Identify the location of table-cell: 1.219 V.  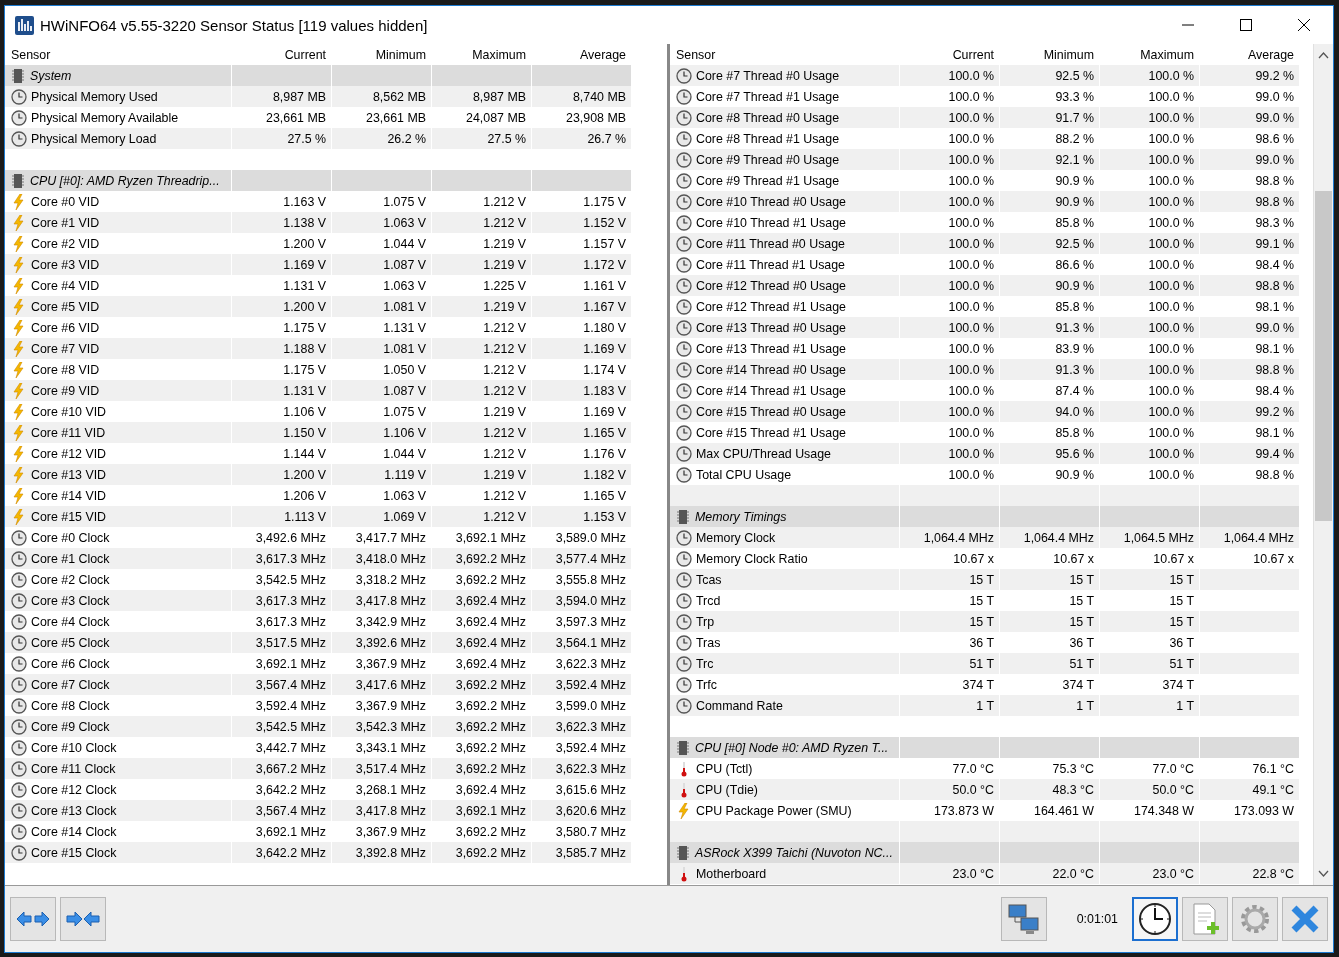
(481, 264).